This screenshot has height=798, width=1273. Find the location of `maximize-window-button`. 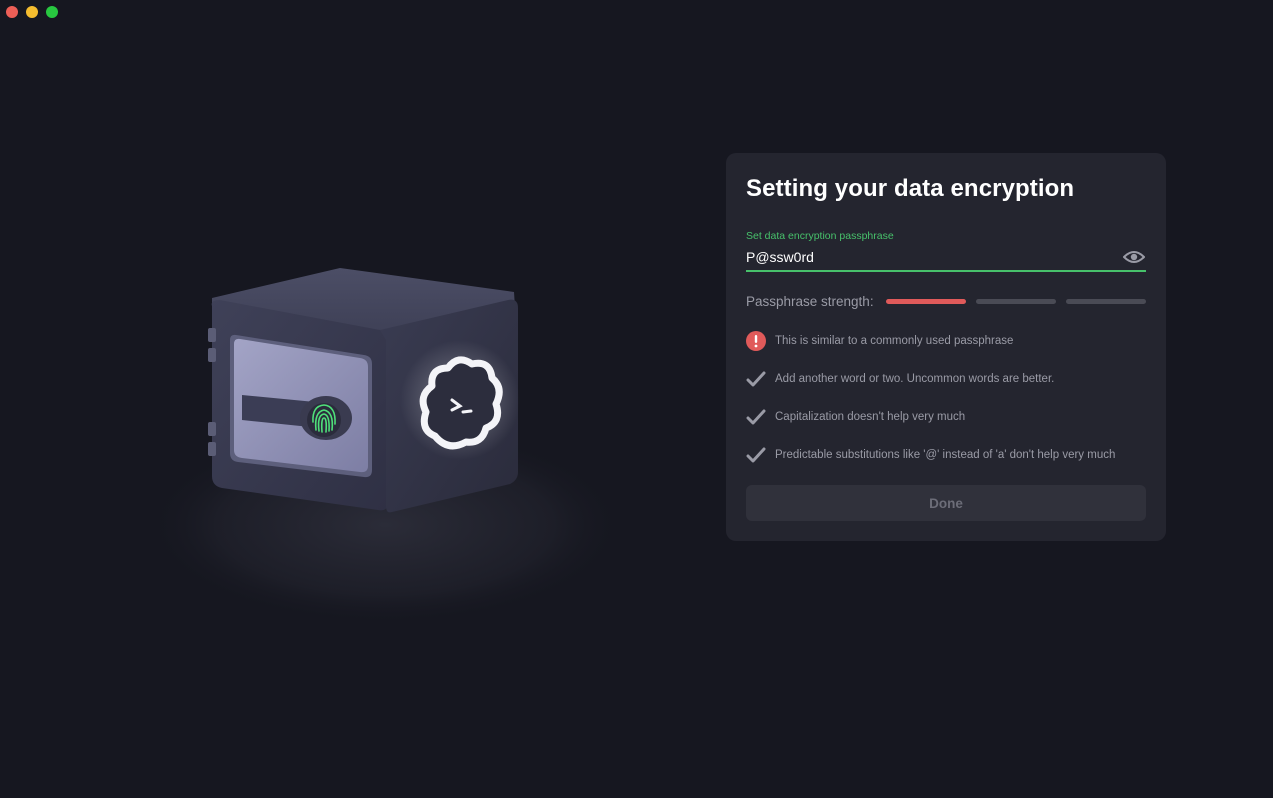

maximize-window-button is located at coordinates (52, 12).